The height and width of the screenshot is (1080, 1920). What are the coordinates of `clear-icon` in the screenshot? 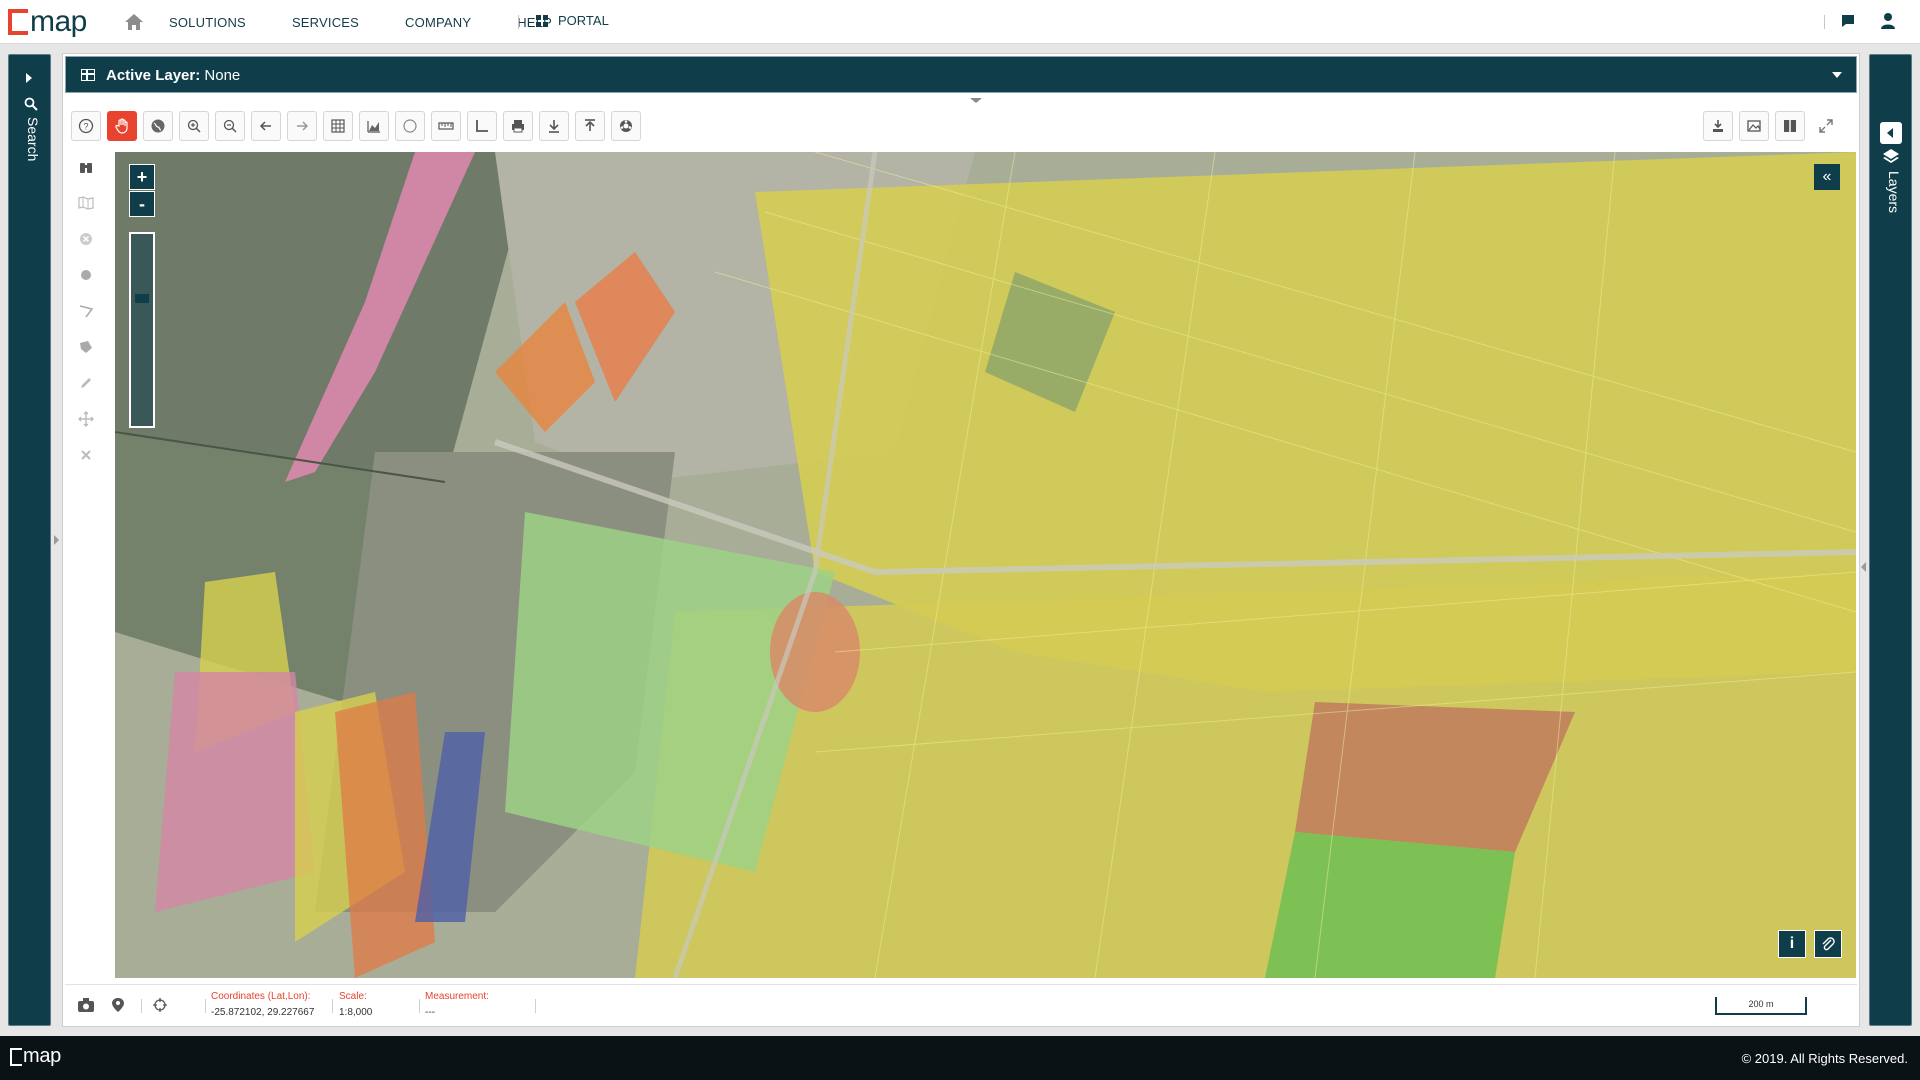 It's located at (86, 239).